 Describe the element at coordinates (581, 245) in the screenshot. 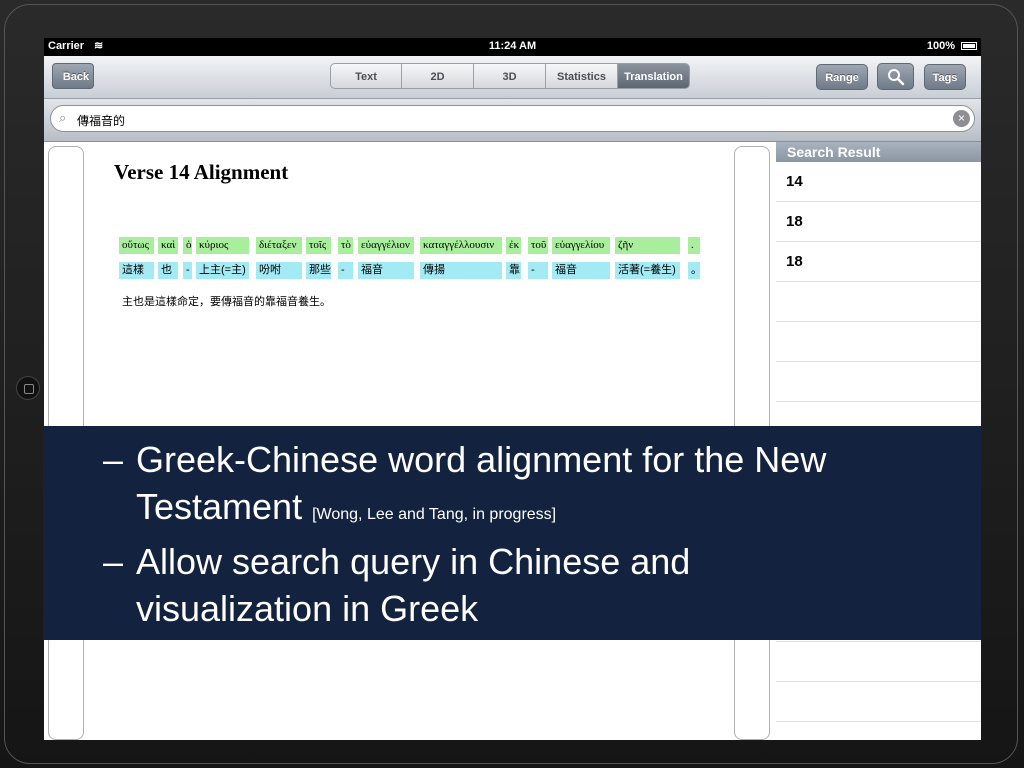

I see `greek-cell: εὐαγγελίου` at that location.